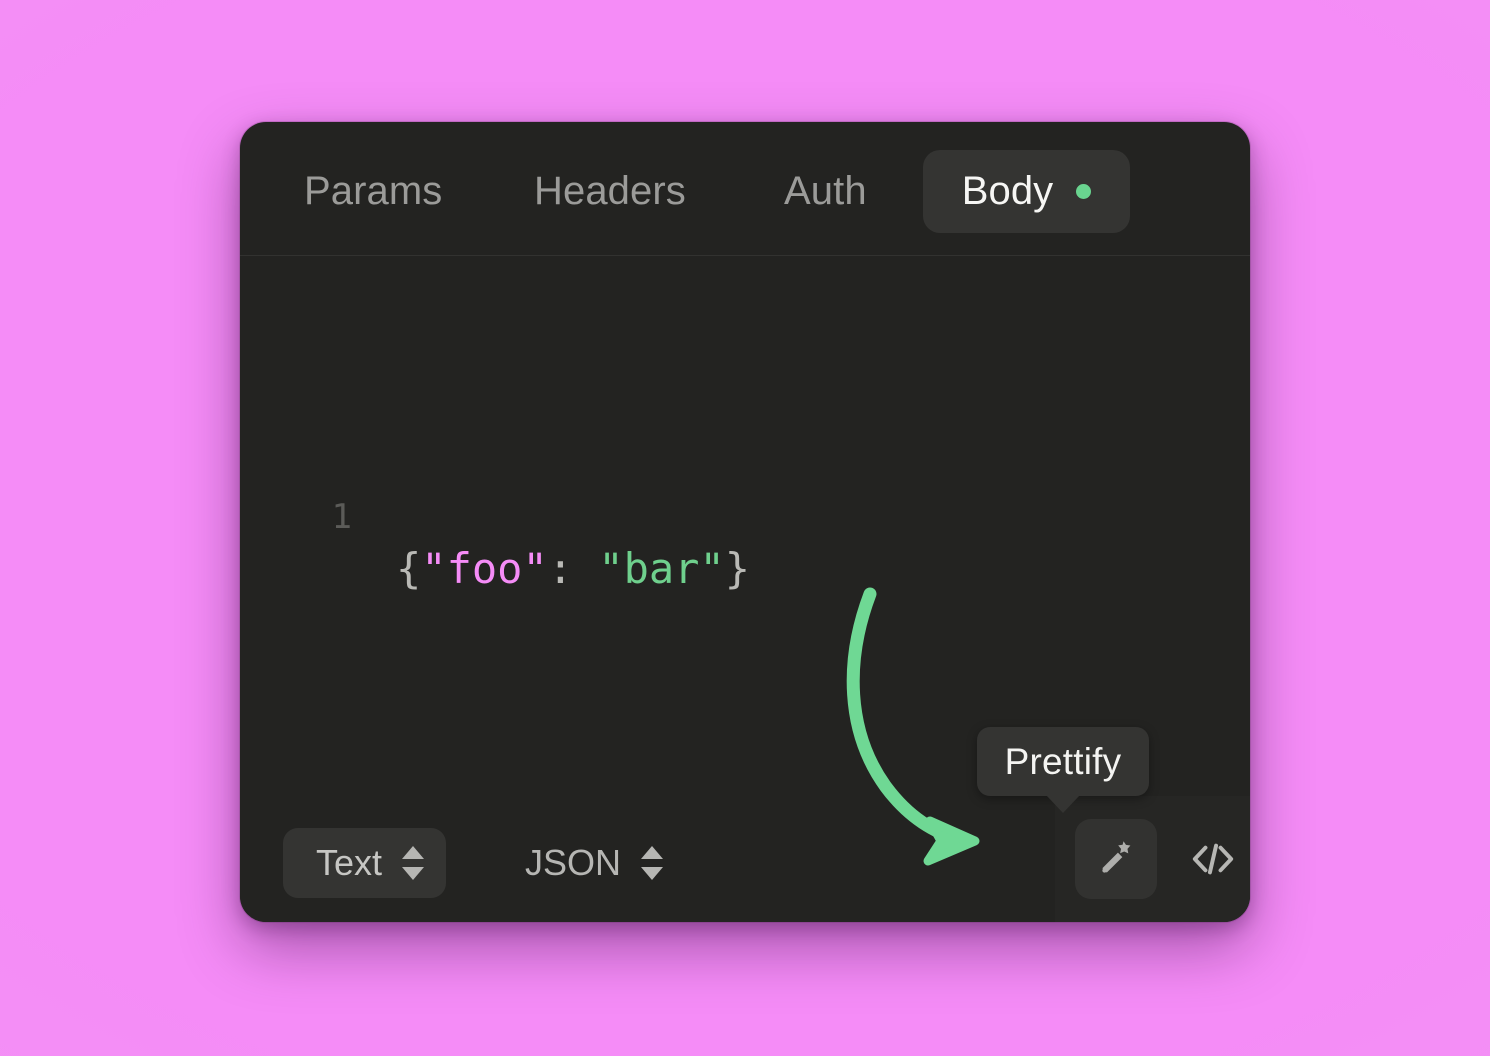  I want to click on tab-headers: Headers, so click(610, 191).